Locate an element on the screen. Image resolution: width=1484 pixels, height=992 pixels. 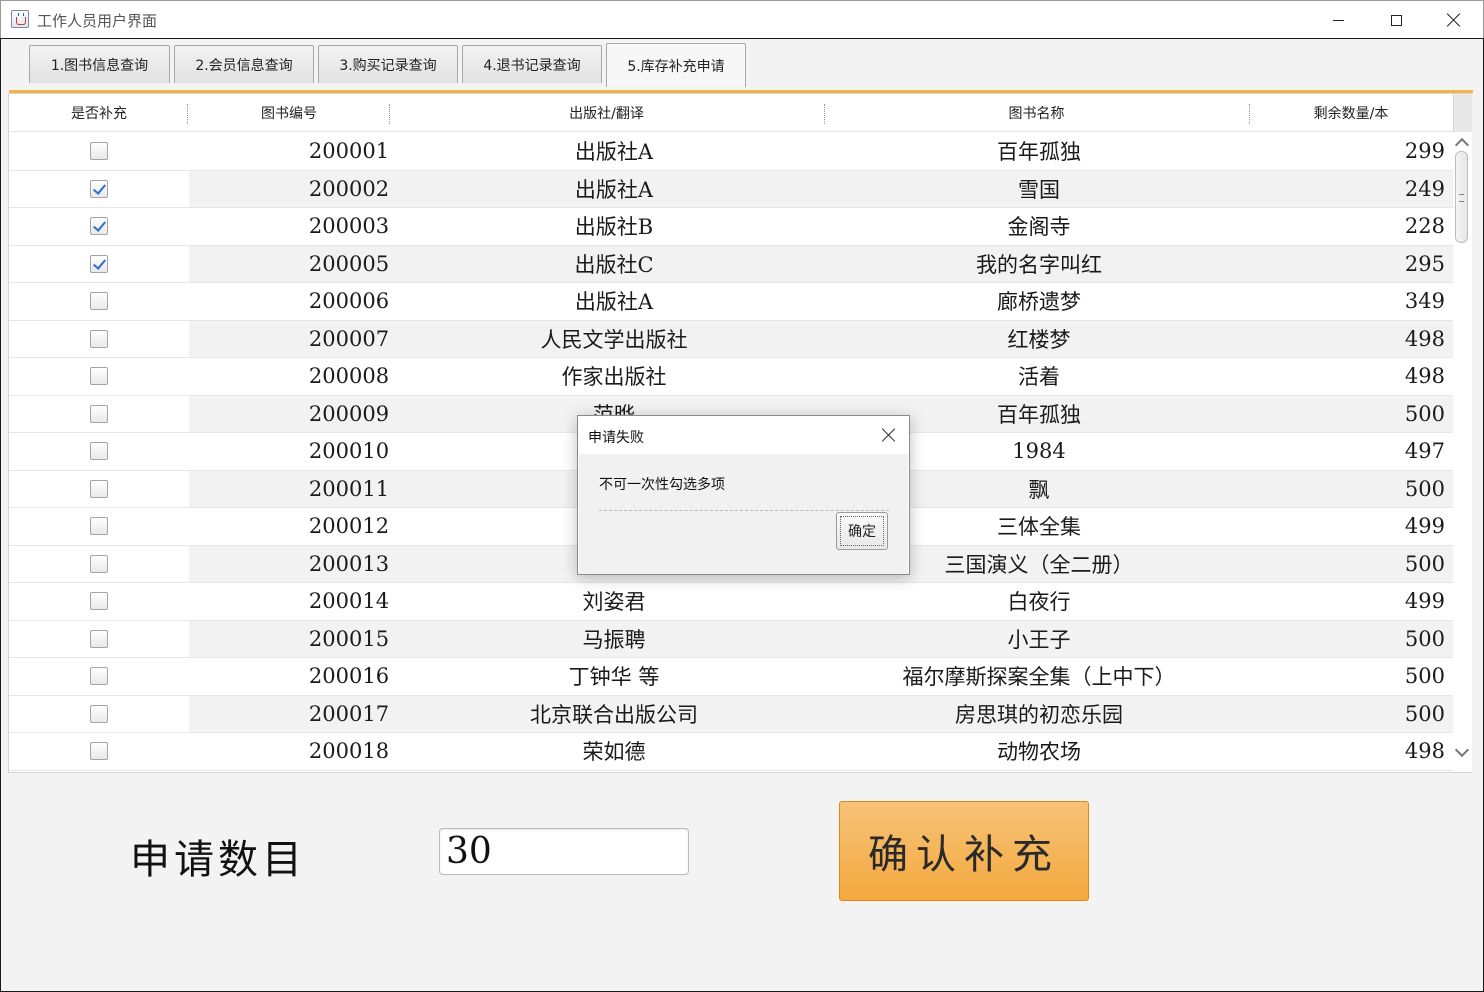
publisher-cell: 刘姿君 is located at coordinates (614, 602).